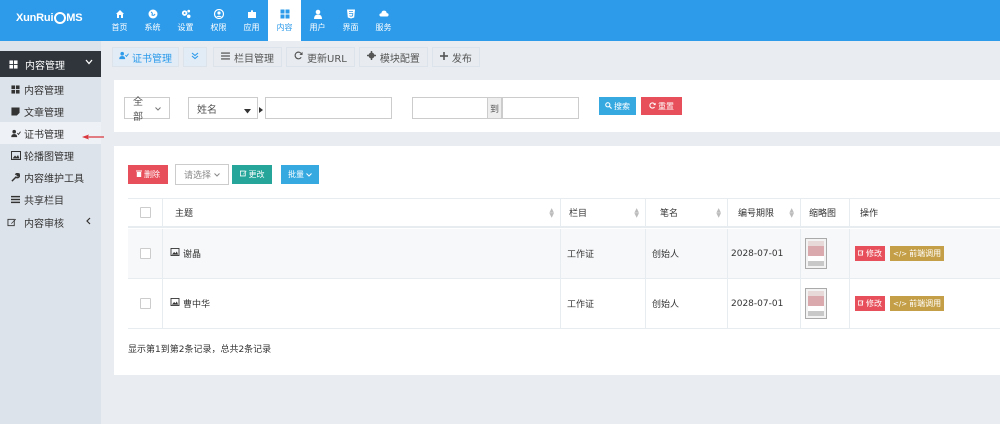 This screenshot has height=424, width=1000. I want to click on chevron-left-icon, so click(88, 222).